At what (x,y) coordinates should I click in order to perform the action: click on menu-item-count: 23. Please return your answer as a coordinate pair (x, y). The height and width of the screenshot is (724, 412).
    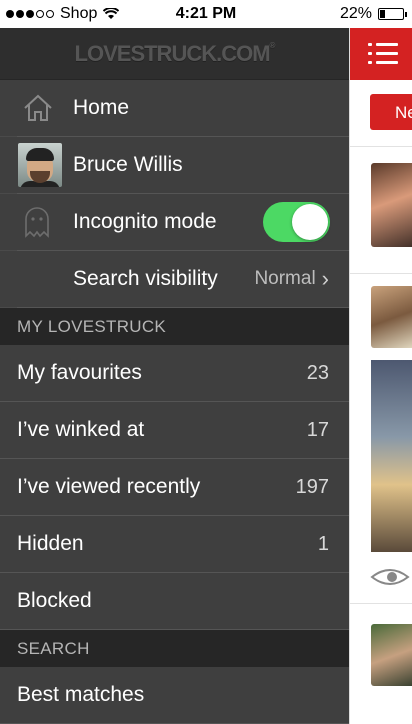
    Looking at the image, I should click on (317, 372).